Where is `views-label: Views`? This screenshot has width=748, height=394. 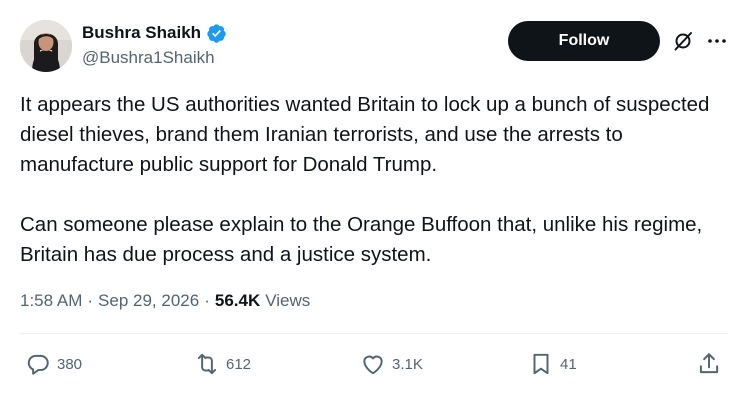
views-label: Views is located at coordinates (288, 300).